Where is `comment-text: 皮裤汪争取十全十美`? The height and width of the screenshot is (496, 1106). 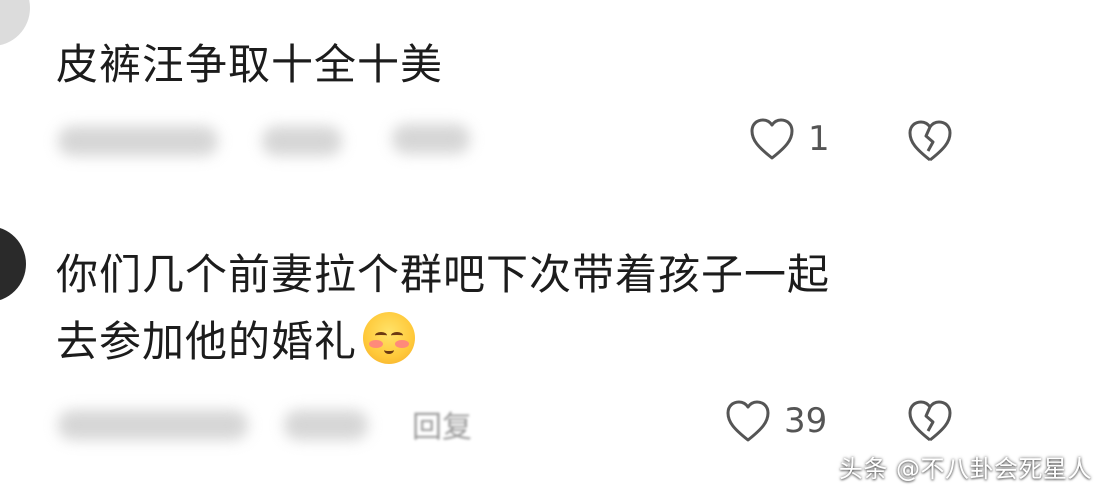 comment-text: 皮裤汪争取十全十美 is located at coordinates (250, 64).